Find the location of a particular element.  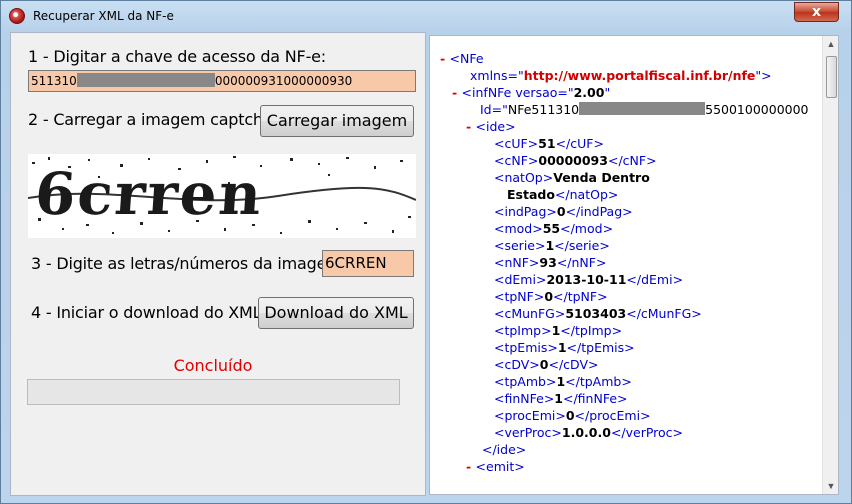

close-button: x is located at coordinates (816, 12).